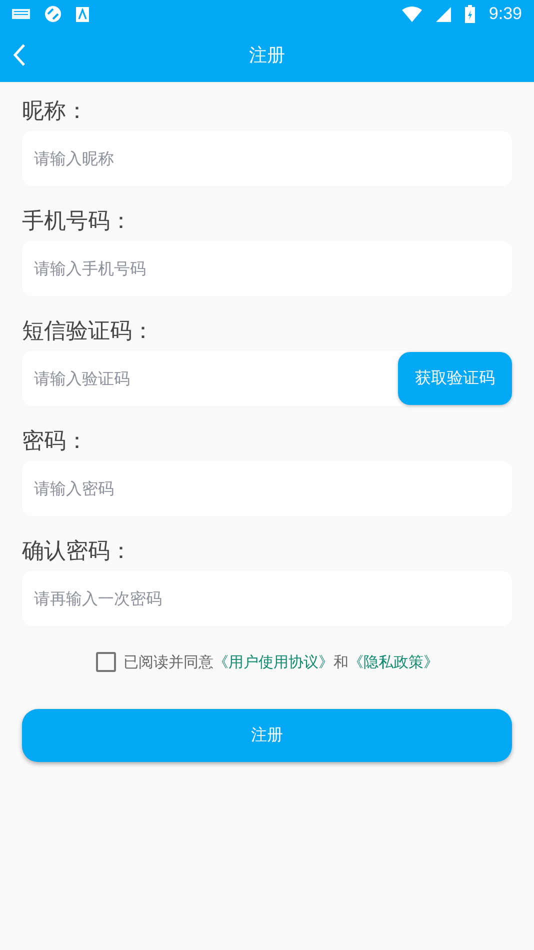 Image resolution: width=534 pixels, height=950 pixels. Describe the element at coordinates (443, 14) in the screenshot. I see `signal-icon` at that location.